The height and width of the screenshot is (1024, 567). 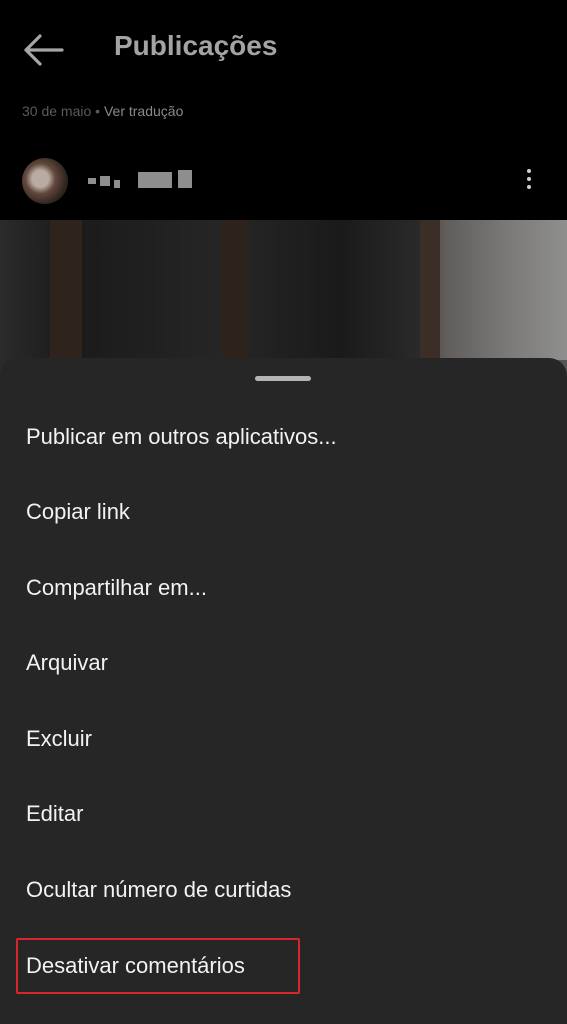 I want to click on translate-link: Ver tradução, so click(x=143, y=111).